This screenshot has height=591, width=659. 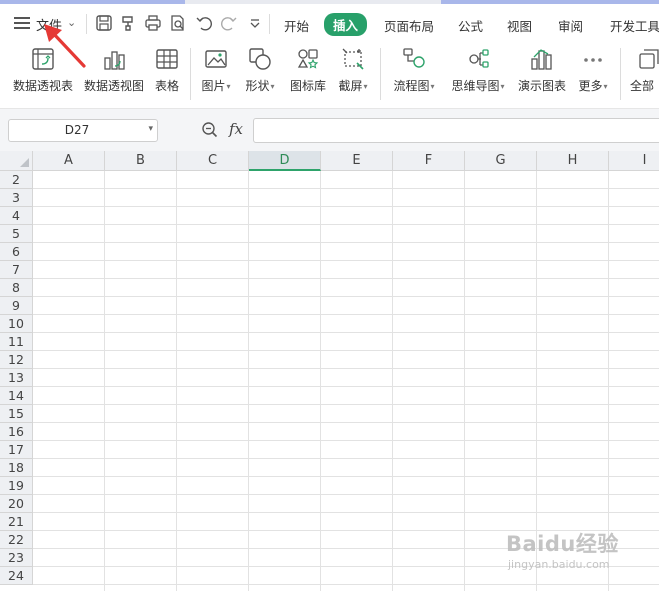 I want to click on name-box: D27 ▾, so click(x=83, y=130).